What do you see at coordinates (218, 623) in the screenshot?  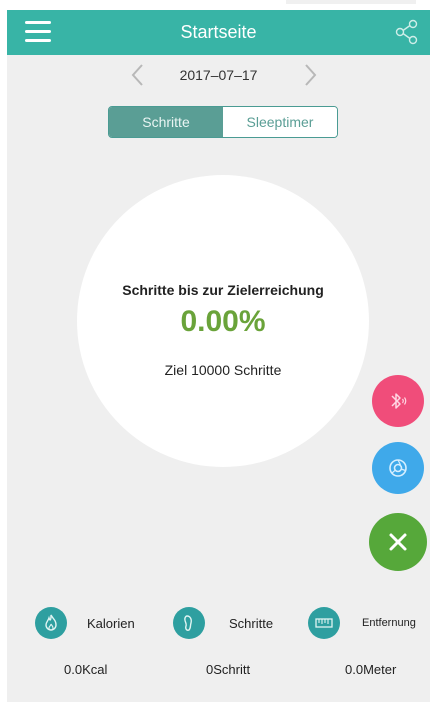 I see `stats-row: Kalorien Schritte Entfernung` at bounding box center [218, 623].